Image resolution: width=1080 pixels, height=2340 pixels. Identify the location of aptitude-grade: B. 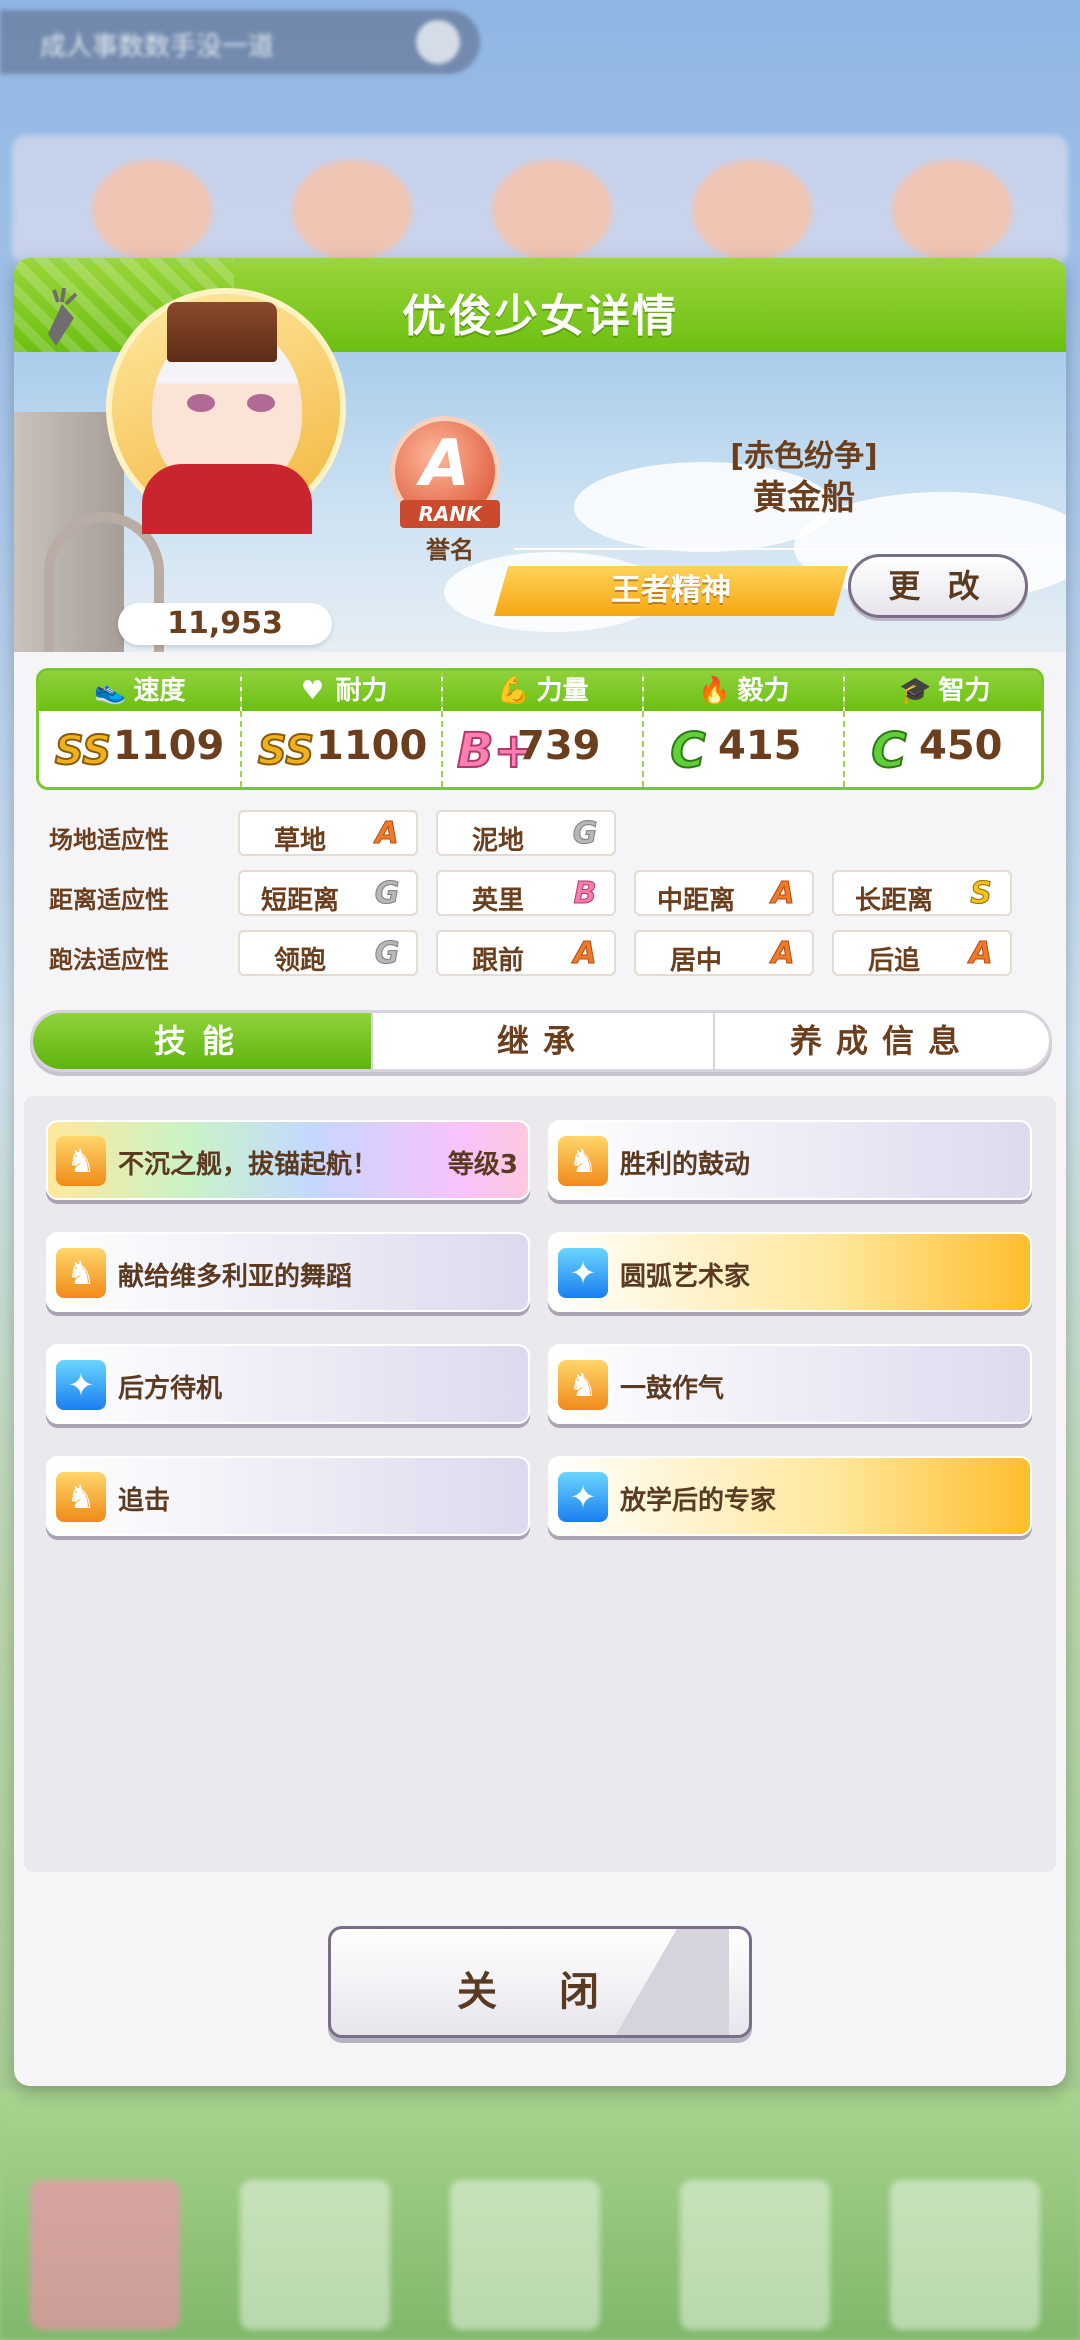
(585, 893).